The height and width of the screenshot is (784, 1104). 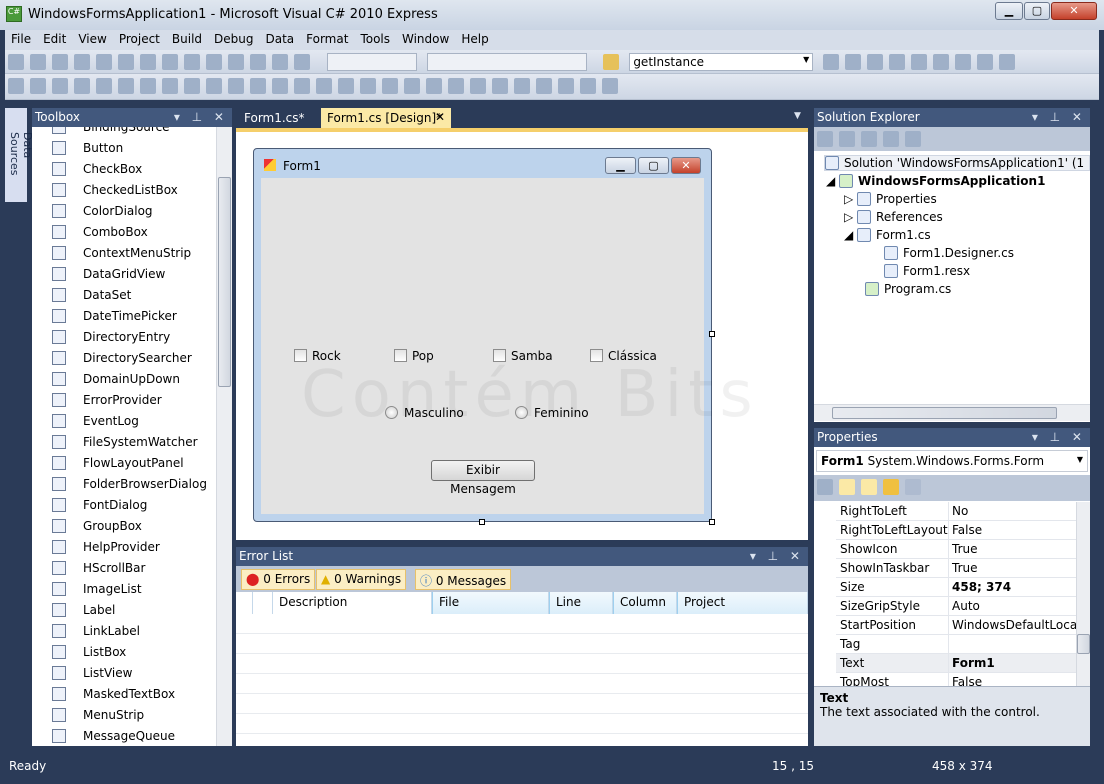 What do you see at coordinates (124, 547) in the screenshot?
I see `toolbox-item-helpprovider: HelpProvider` at bounding box center [124, 547].